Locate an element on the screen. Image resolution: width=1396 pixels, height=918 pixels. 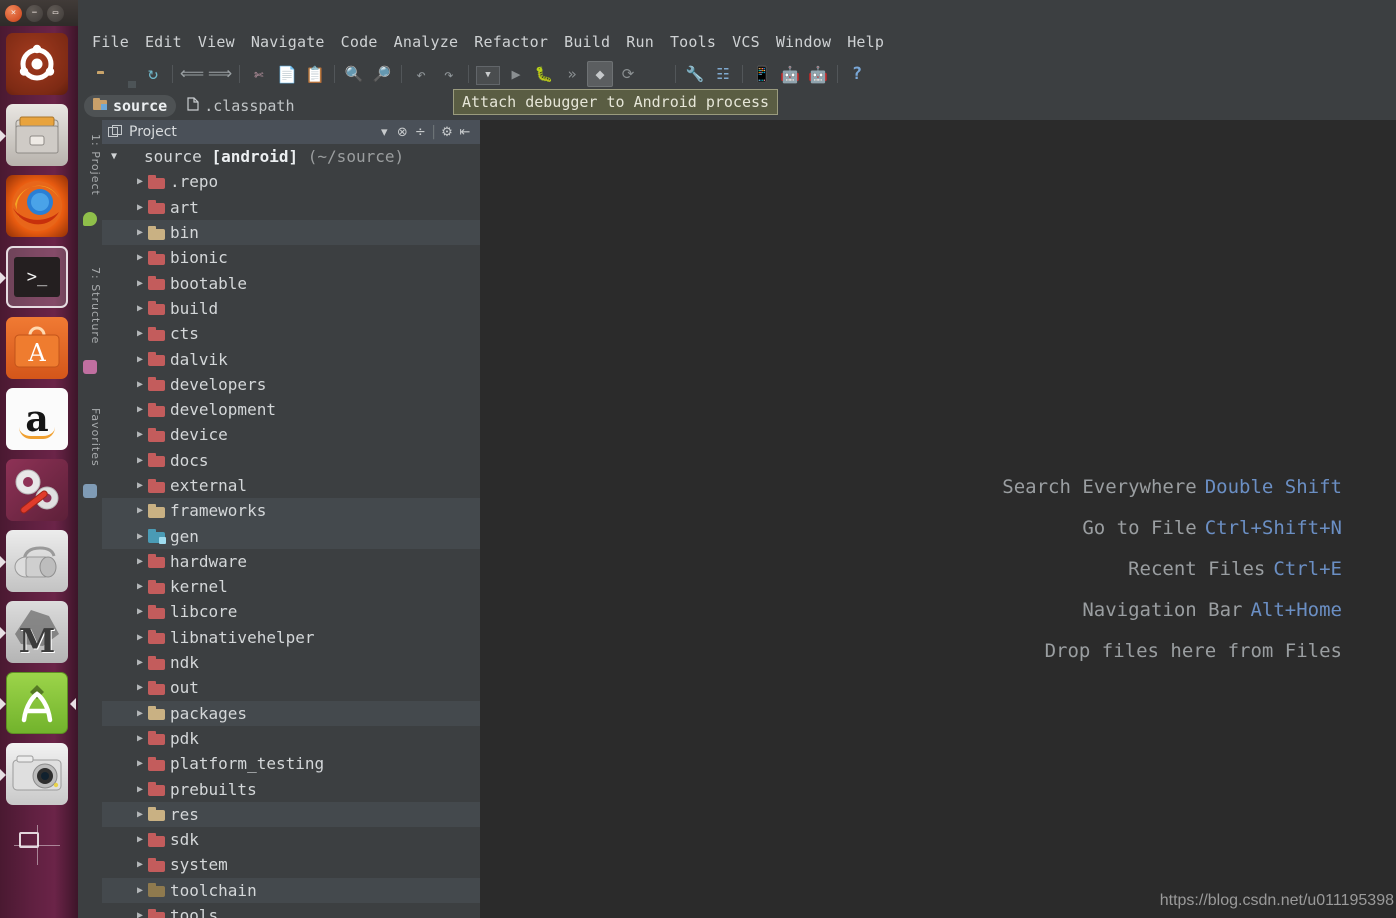
rerun-icon: ⟳ is located at coordinates (628, 74).